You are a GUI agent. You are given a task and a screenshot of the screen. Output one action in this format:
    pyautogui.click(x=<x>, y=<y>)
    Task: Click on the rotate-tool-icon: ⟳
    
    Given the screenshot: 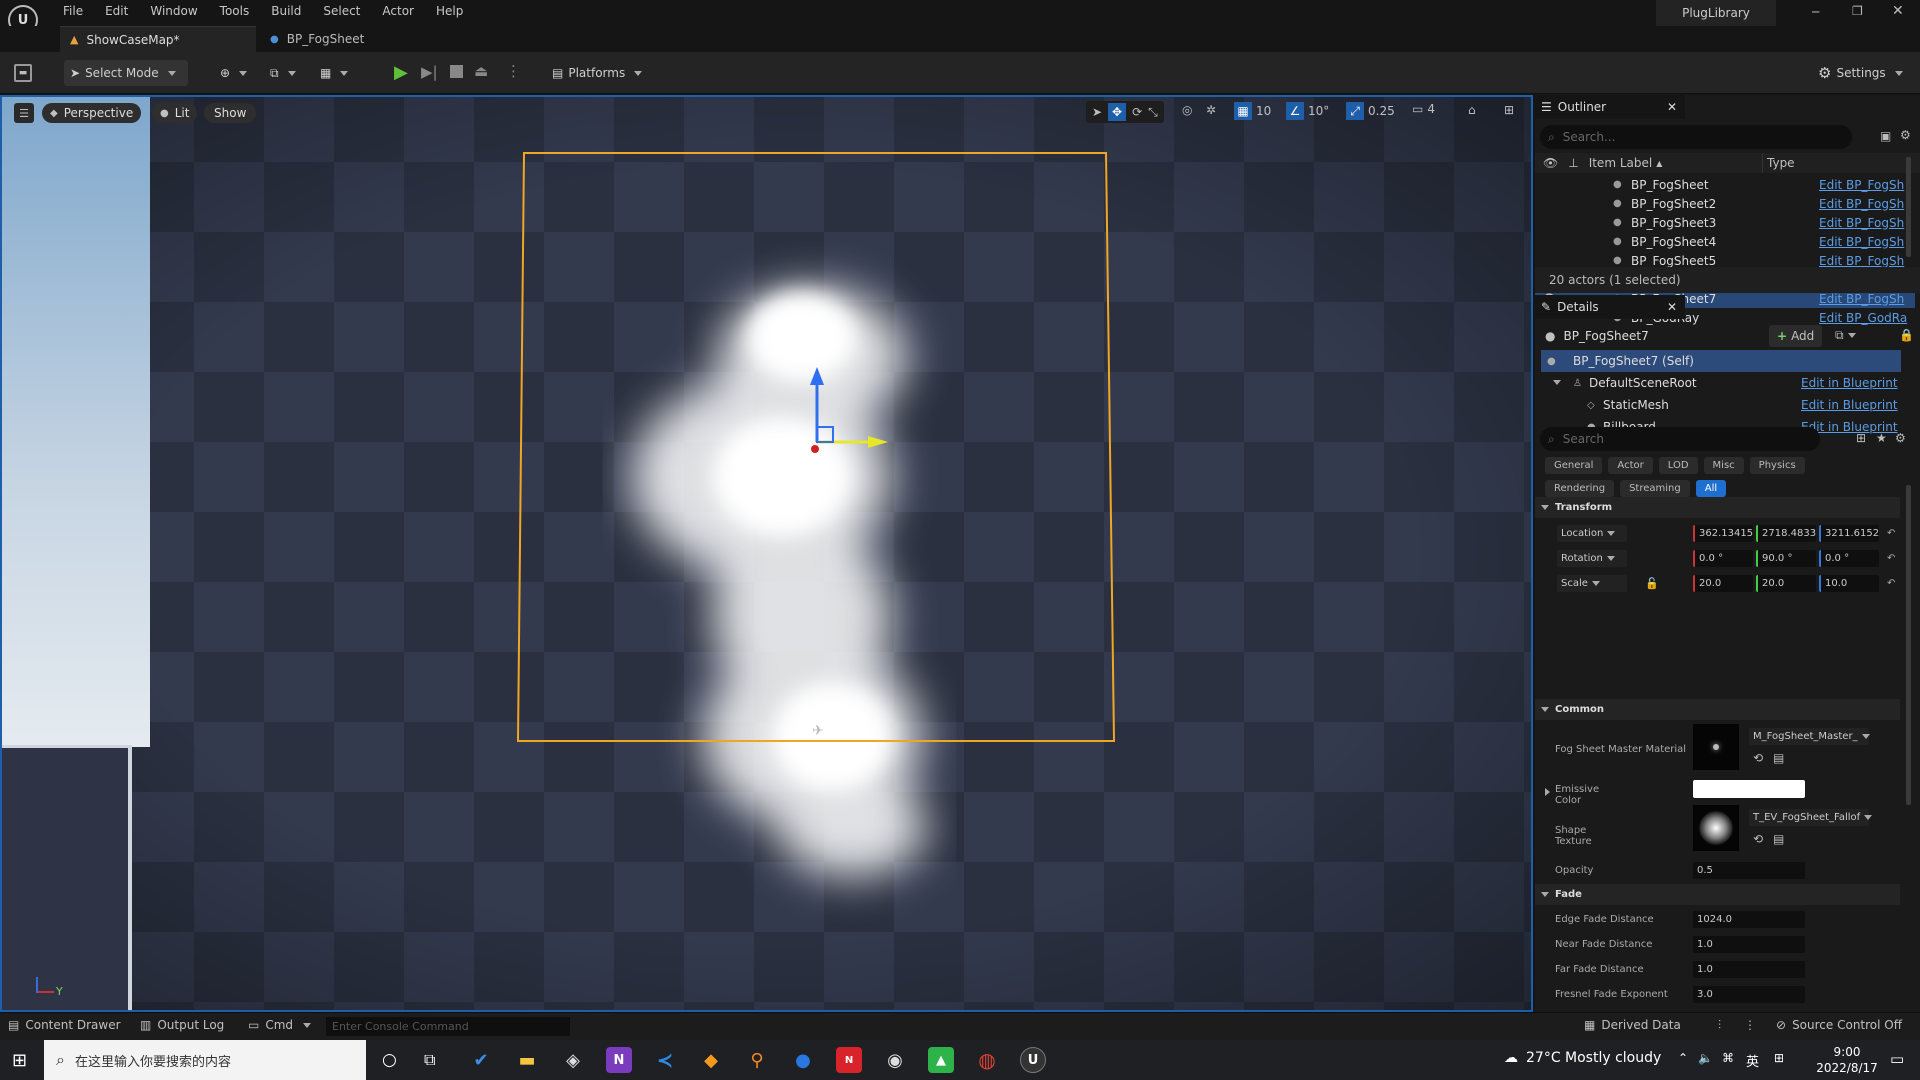 What is the action you would take?
    pyautogui.click(x=1137, y=112)
    